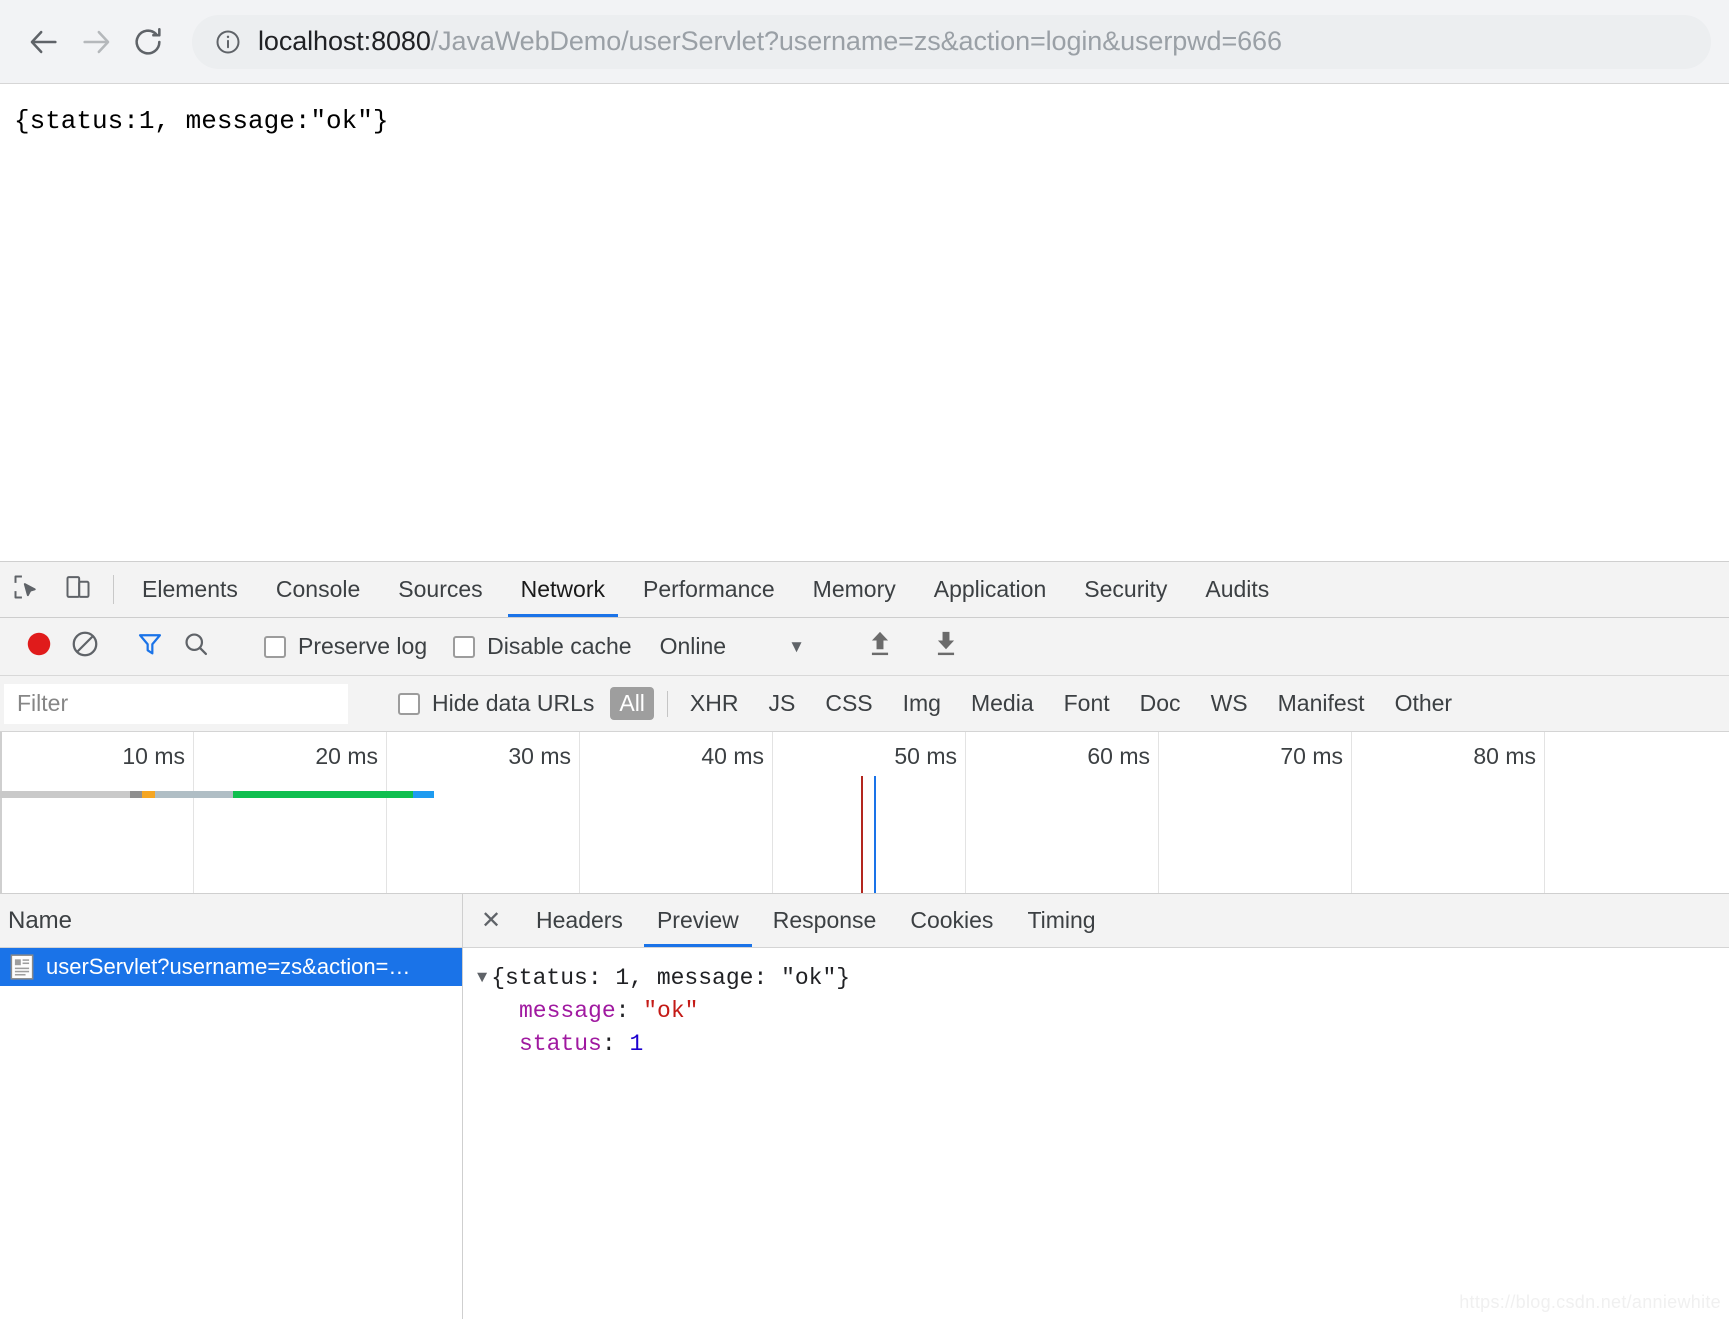 This screenshot has width=1729, height=1319. I want to click on disable-cache-checkbox: Disable cache, so click(536, 646).